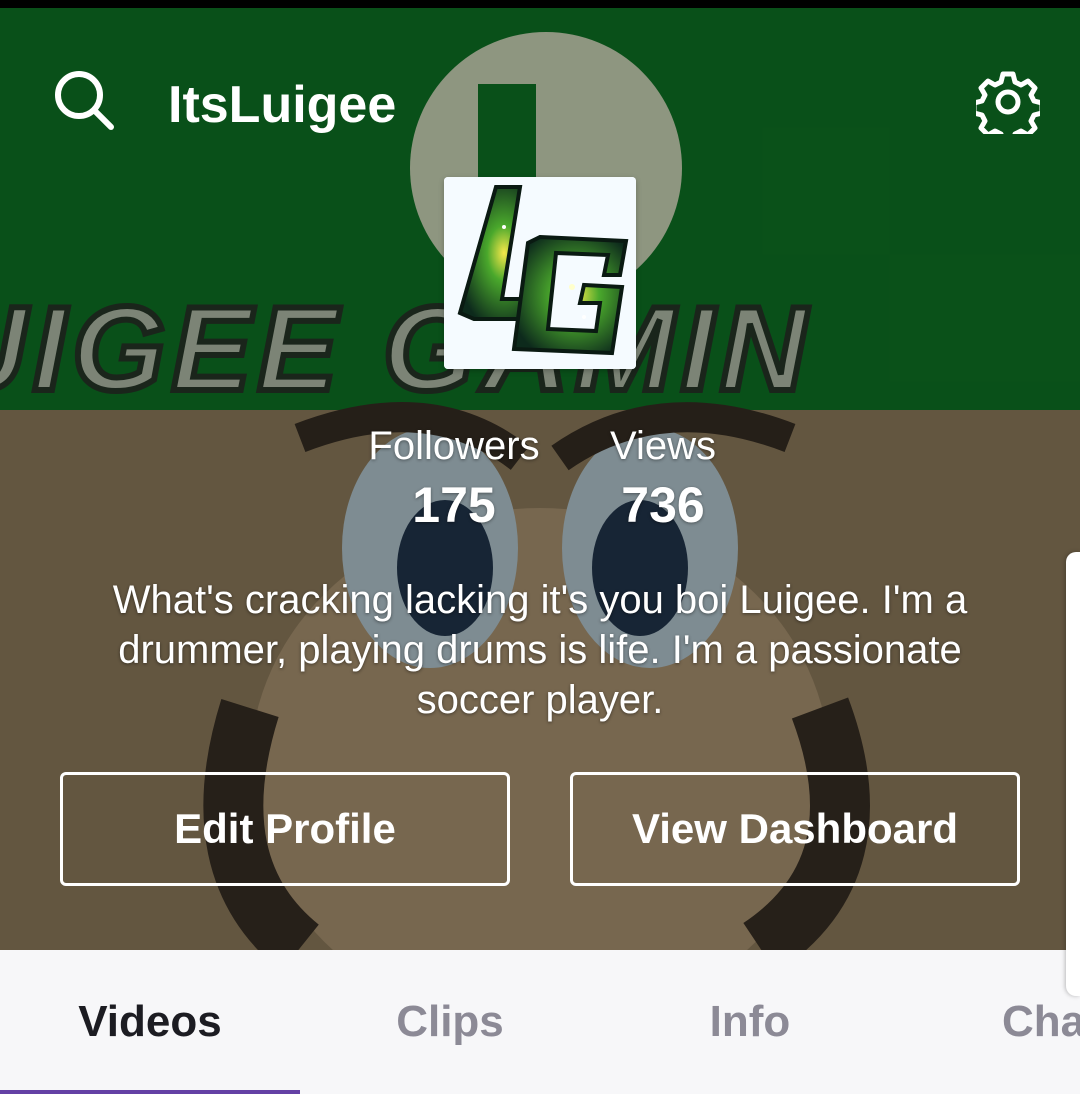  What do you see at coordinates (285, 829) in the screenshot?
I see `edit-profile-button: Edit Profile` at bounding box center [285, 829].